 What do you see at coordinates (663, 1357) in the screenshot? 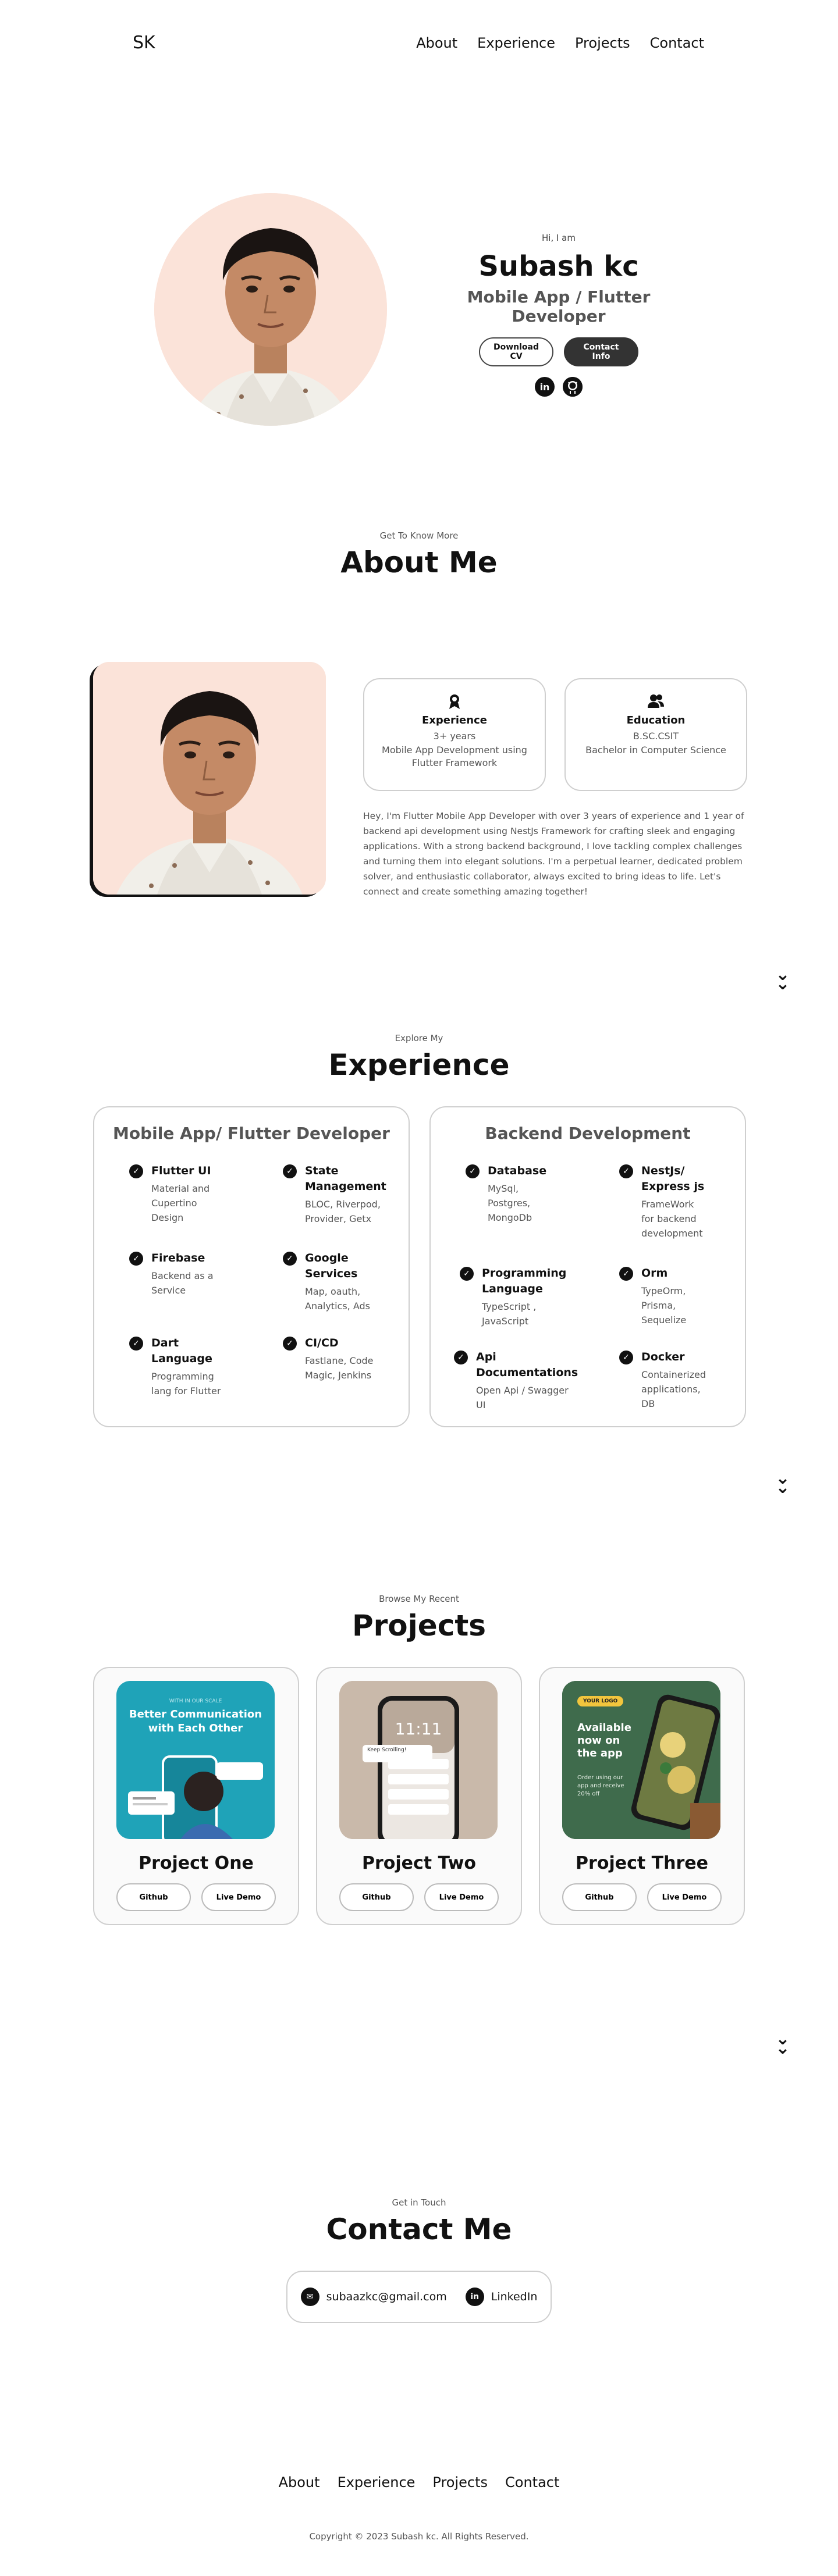
I see `skill-name: Docker` at bounding box center [663, 1357].